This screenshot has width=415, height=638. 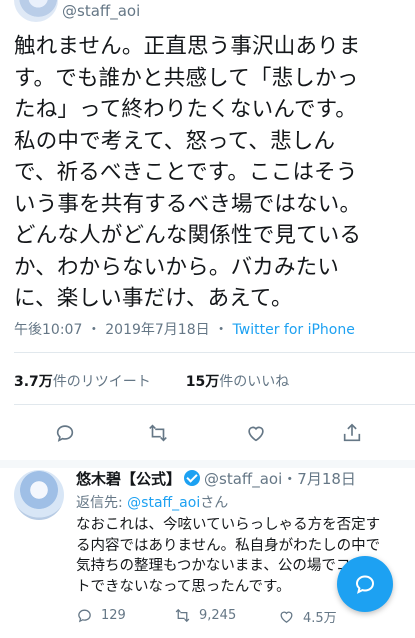 What do you see at coordinates (157, 330) in the screenshot?
I see `tweet-date: 2019年7月18日` at bounding box center [157, 330].